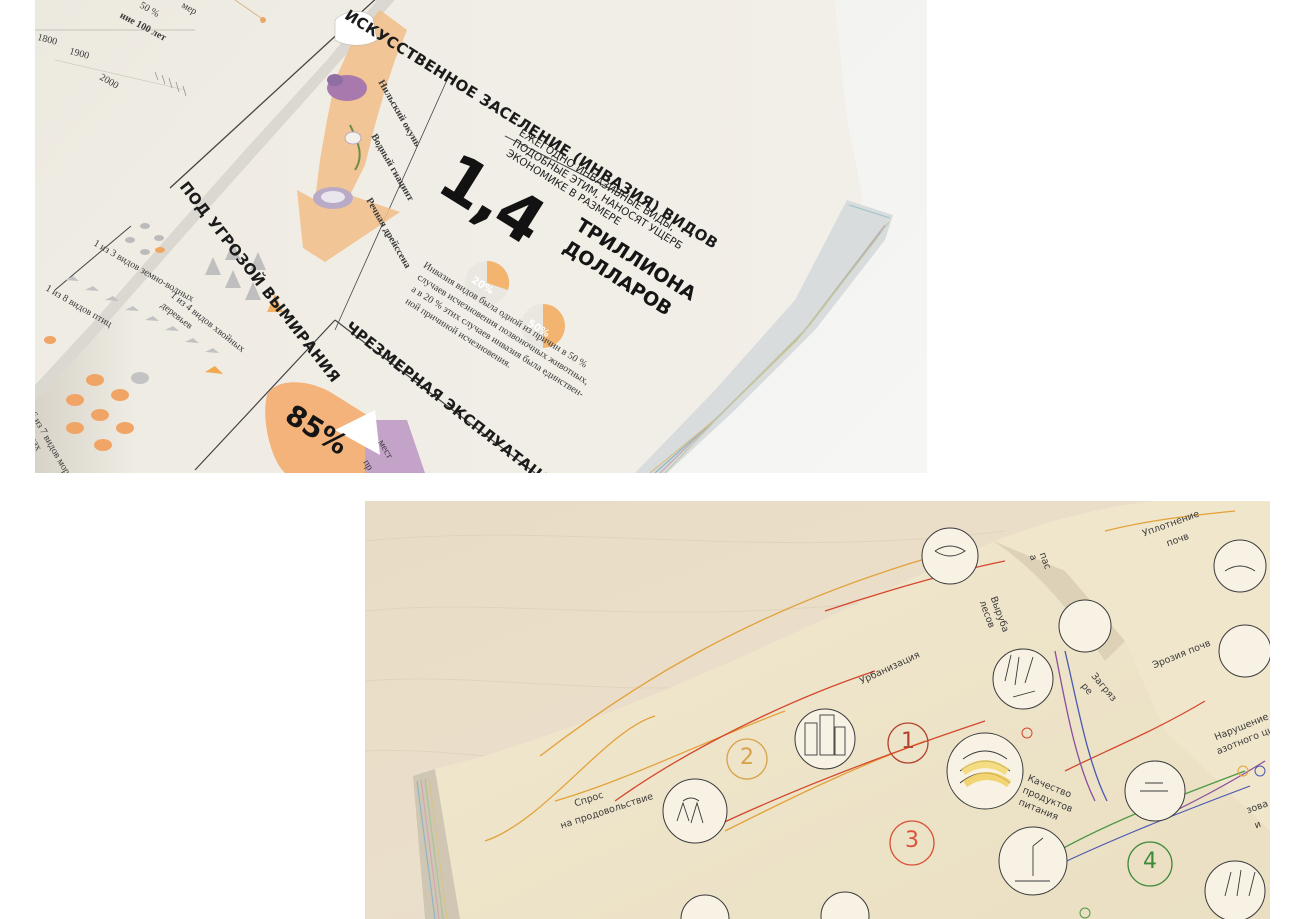 The width and height of the screenshot is (1300, 919). I want to click on diagram-number-2: 2, so click(747, 757).